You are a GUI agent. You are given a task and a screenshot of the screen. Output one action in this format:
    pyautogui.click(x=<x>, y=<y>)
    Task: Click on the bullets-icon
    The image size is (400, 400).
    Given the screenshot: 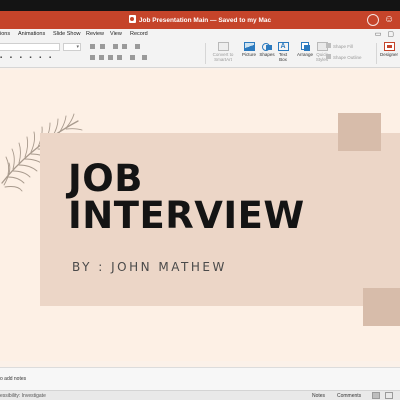 What is the action you would take?
    pyautogui.click(x=92, y=46)
    